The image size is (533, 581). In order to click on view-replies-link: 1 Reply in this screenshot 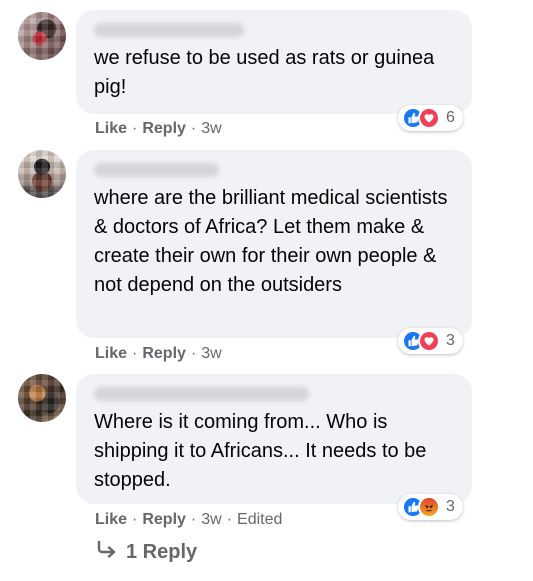, I will do `click(146, 552)`.